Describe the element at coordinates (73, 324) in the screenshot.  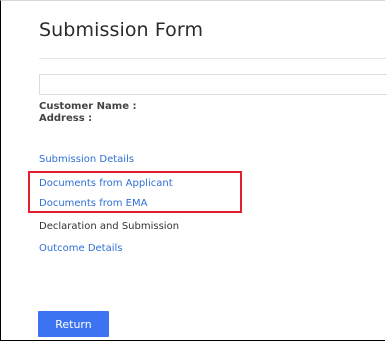
I see `return-button: Return` at that location.